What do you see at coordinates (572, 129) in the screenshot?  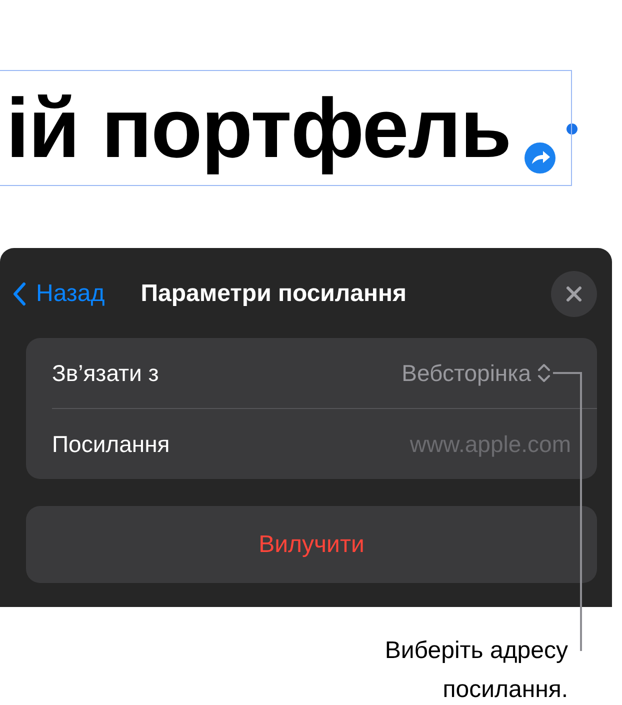 I see `selection-handle` at bounding box center [572, 129].